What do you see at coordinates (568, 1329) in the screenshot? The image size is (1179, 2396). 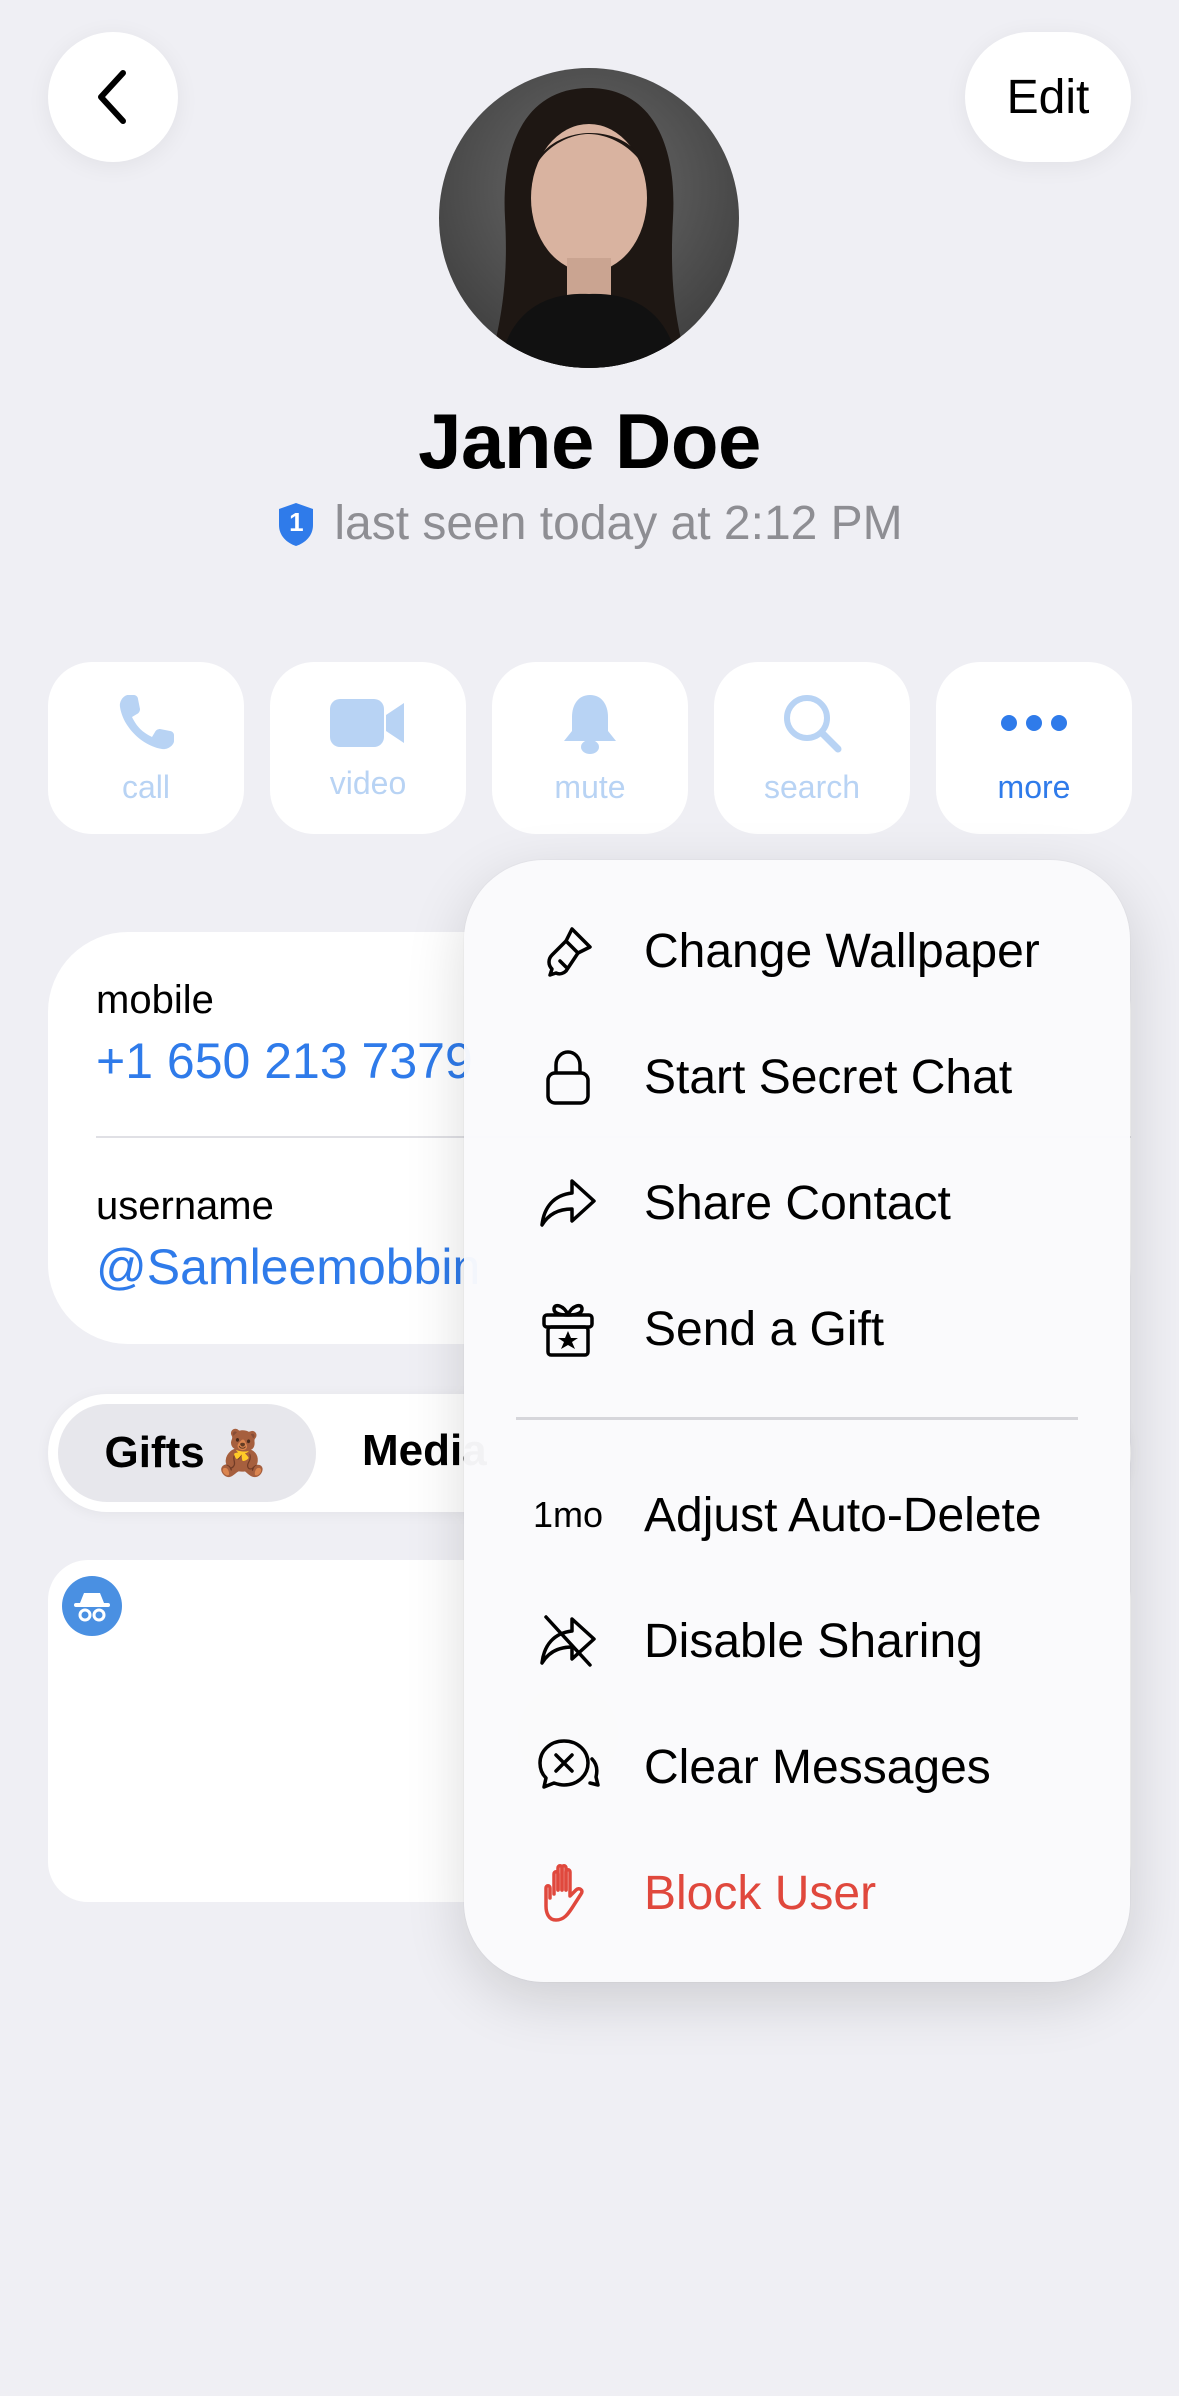 I see `gift-icon` at bounding box center [568, 1329].